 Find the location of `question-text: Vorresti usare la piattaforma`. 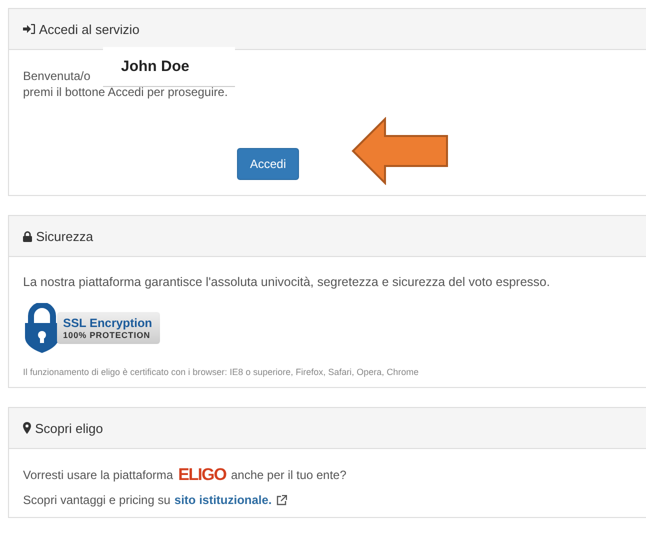

question-text: Vorresti usare la piattaforma is located at coordinates (98, 475).